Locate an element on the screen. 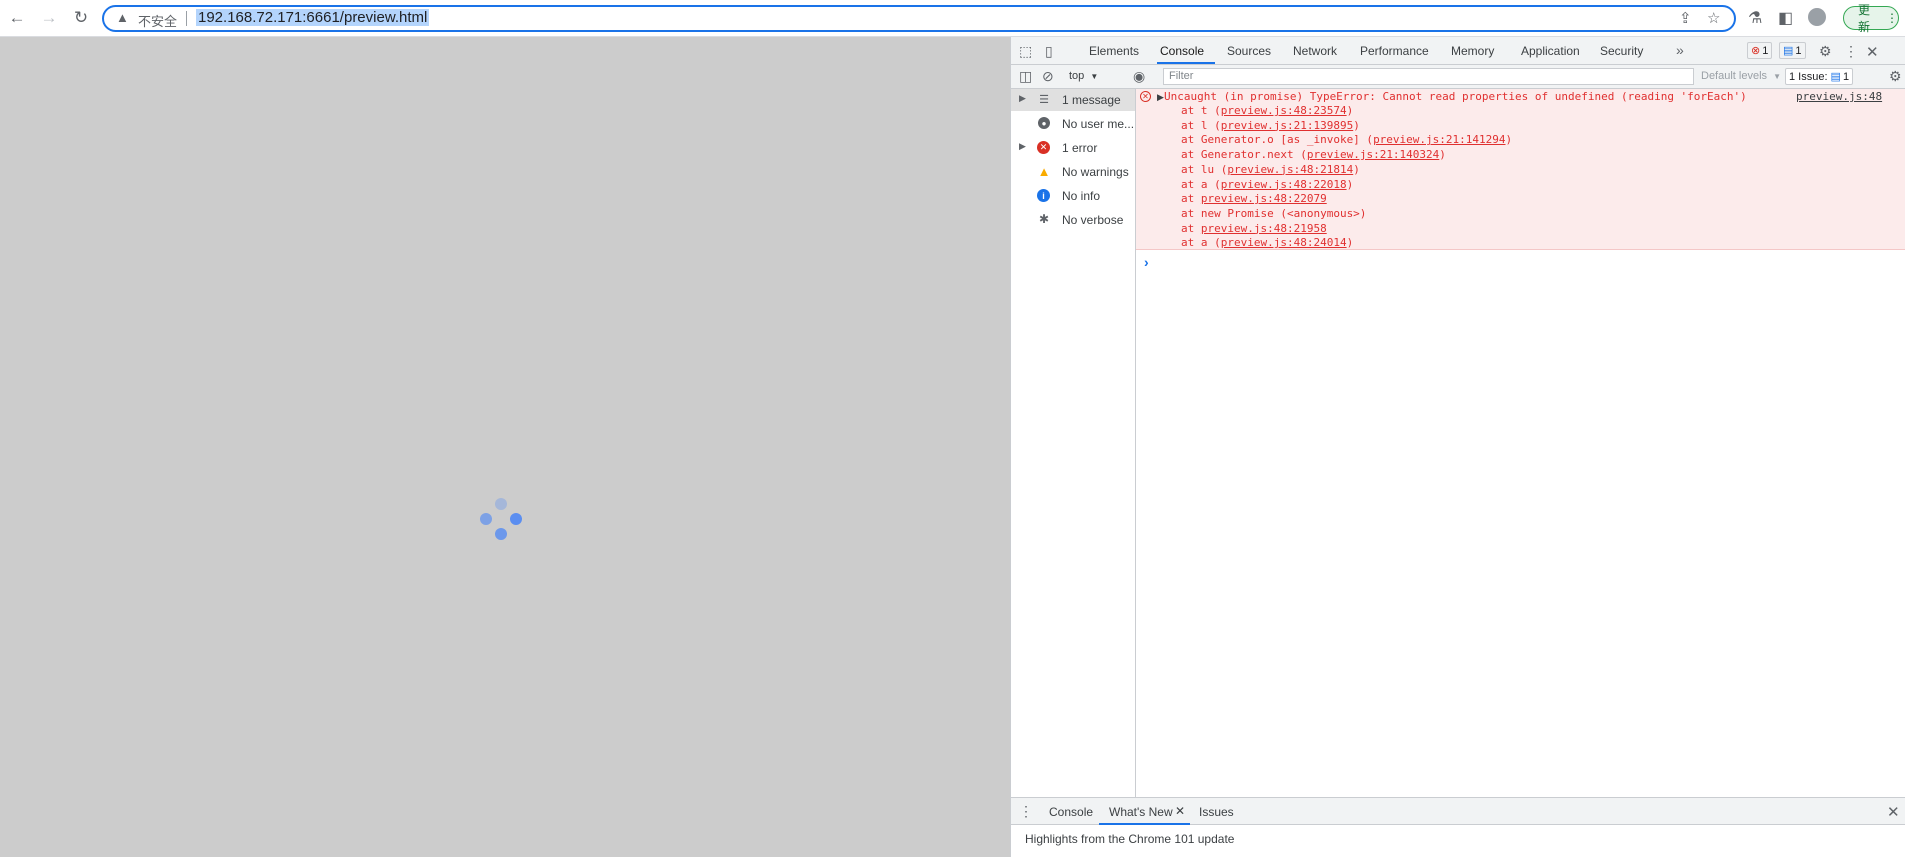 The height and width of the screenshot is (857, 1905). close-drawer-icon: ✕ is located at coordinates (1893, 812).